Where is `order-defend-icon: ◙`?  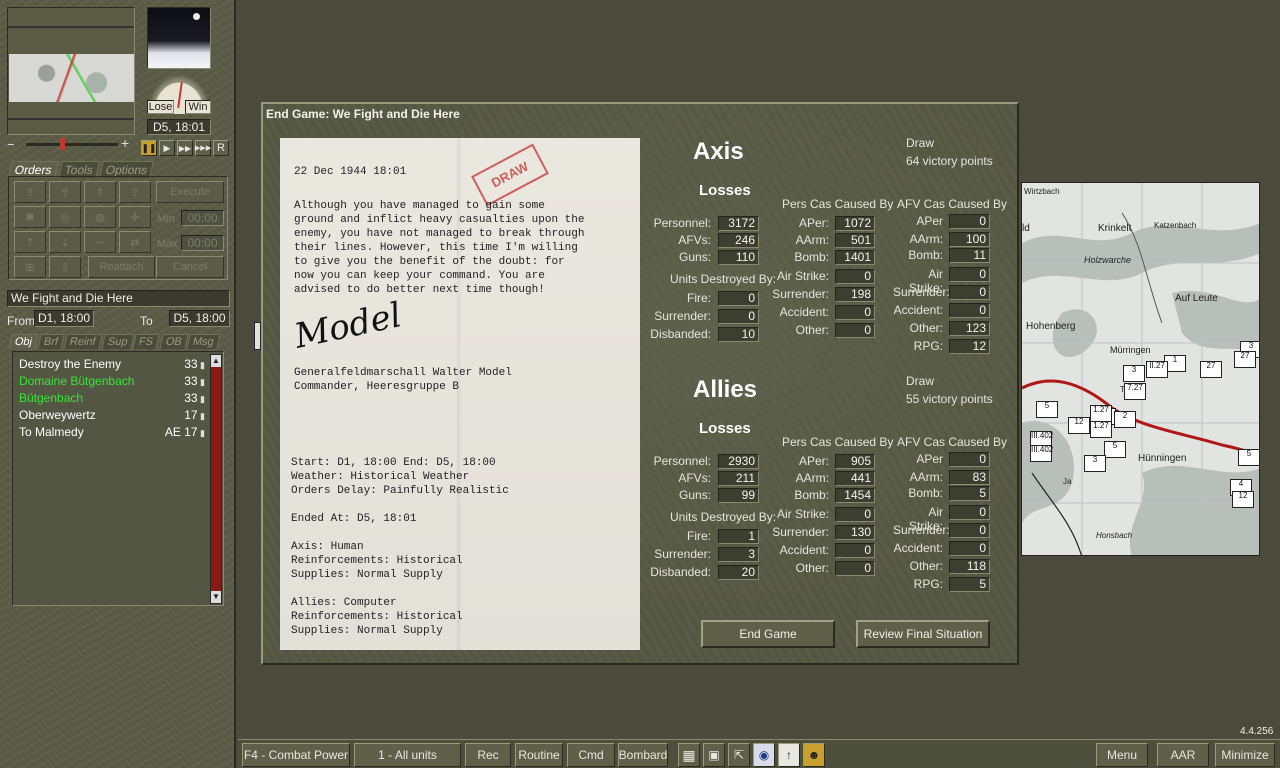 order-defend-icon: ◙ is located at coordinates (30, 217).